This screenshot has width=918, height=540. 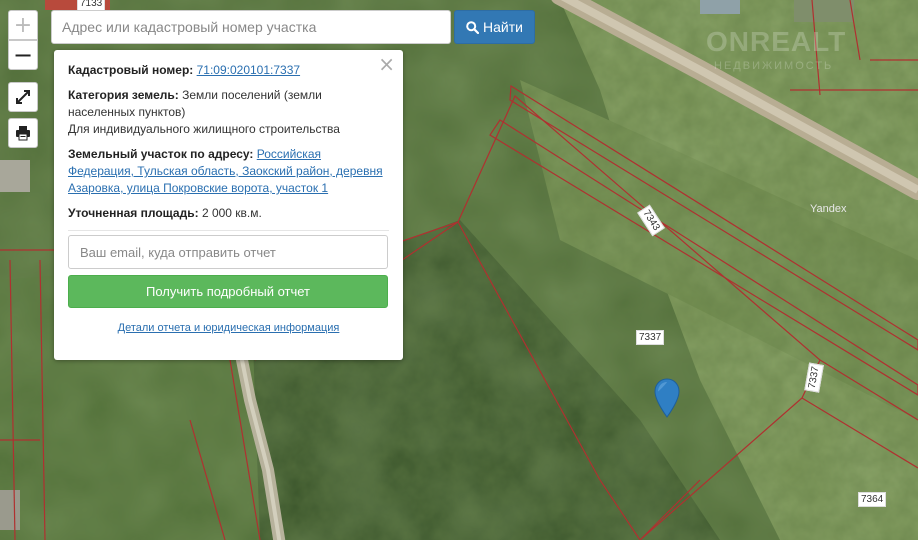 What do you see at coordinates (23, 55) in the screenshot?
I see `zoom-out-button: −` at bounding box center [23, 55].